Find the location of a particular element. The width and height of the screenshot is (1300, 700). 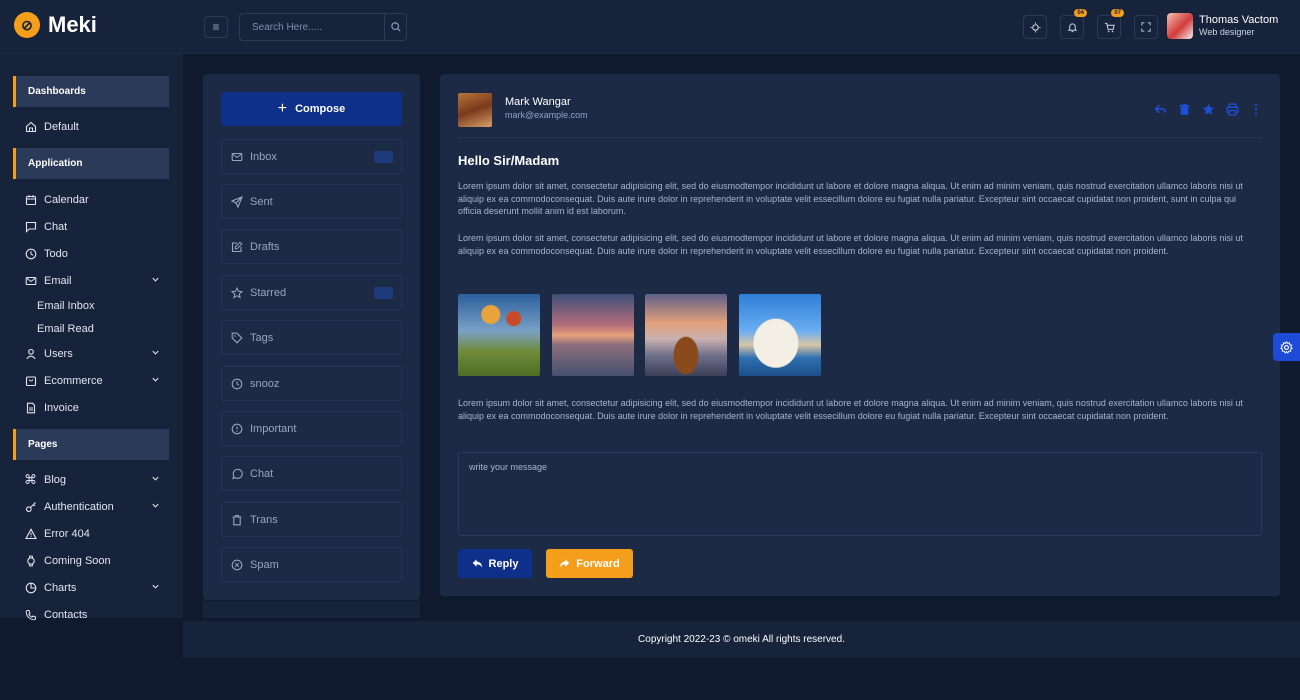

phone-icon is located at coordinates (30, 615).